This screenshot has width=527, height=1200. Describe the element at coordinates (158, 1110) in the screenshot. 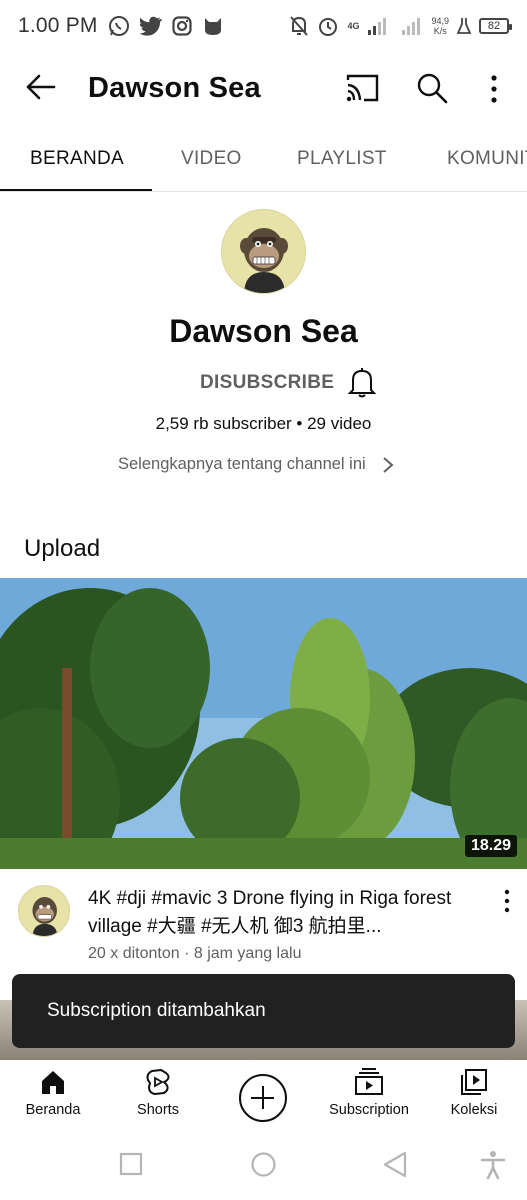

I see `nav-label: Shorts` at that location.